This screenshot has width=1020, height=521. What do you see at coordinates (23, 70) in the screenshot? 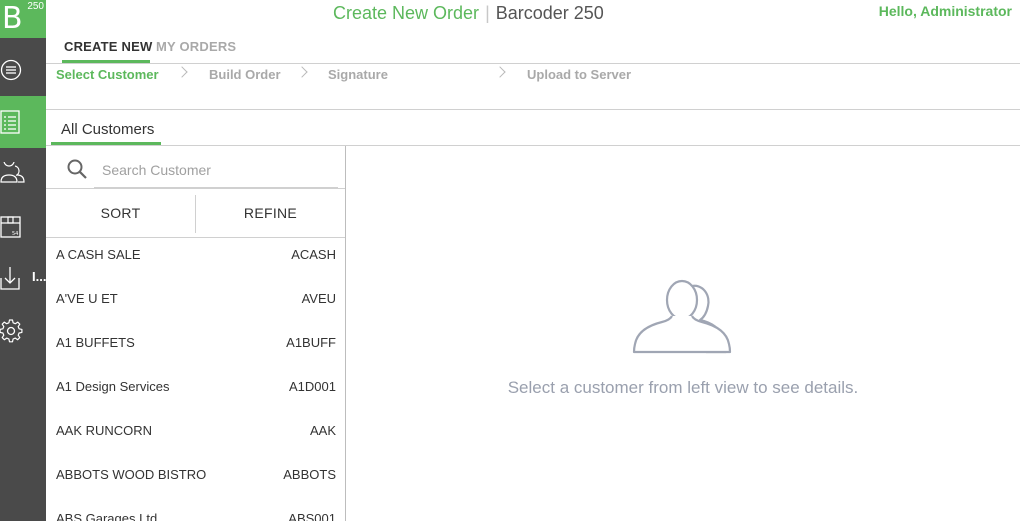
I see `sidebar-item-menu` at bounding box center [23, 70].